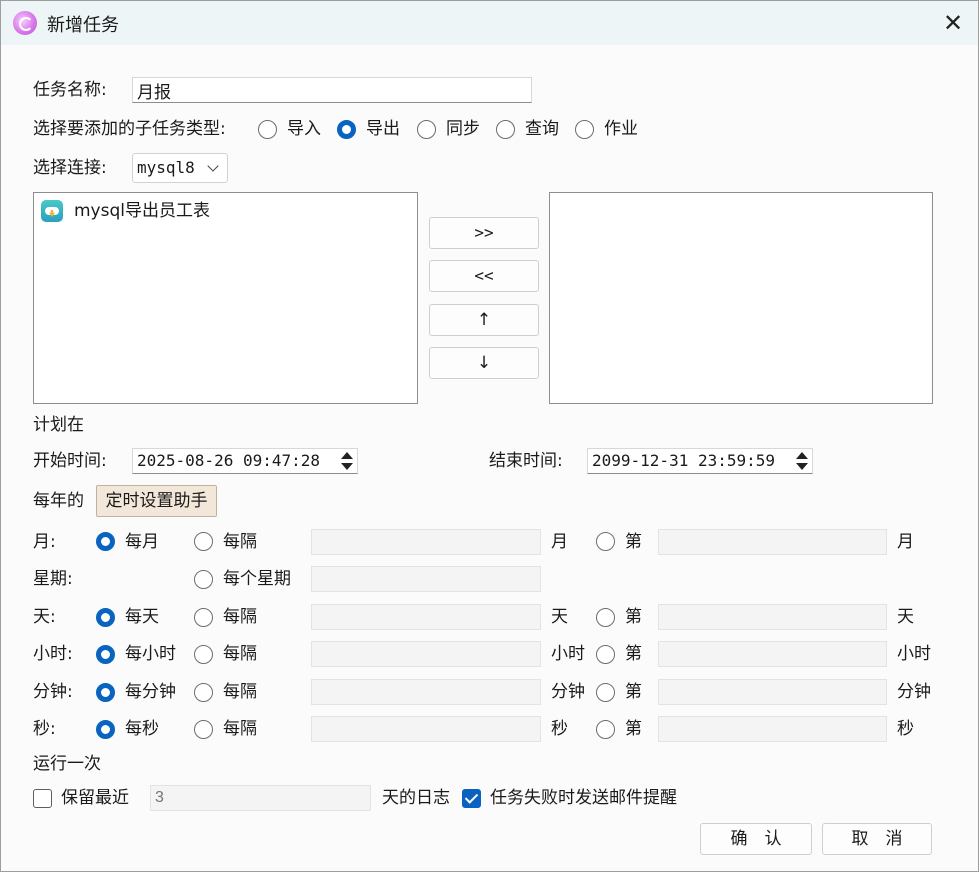 The image size is (979, 872). Describe the element at coordinates (559, 617) in the screenshot. I see `day-unit-label: 天` at that location.